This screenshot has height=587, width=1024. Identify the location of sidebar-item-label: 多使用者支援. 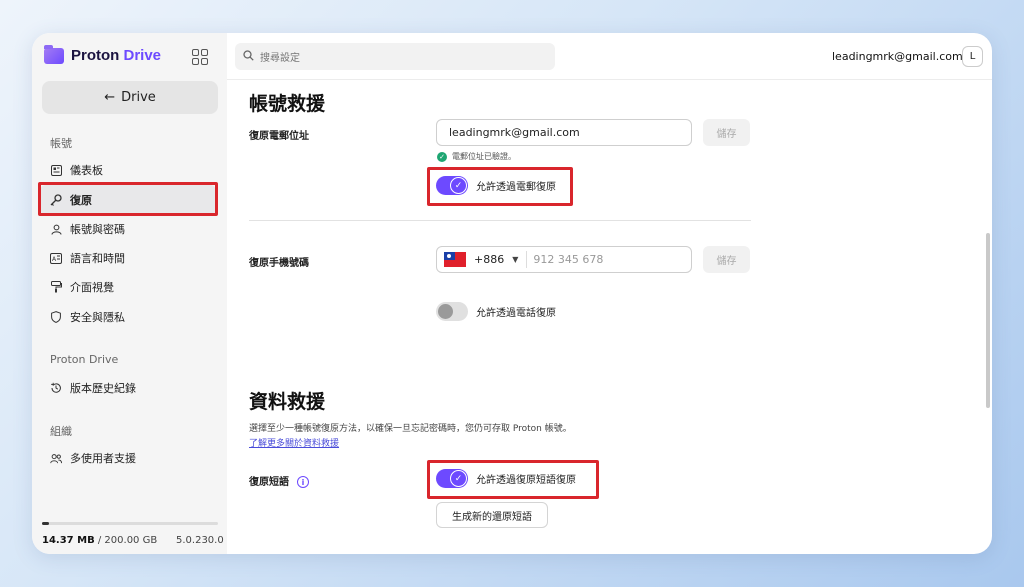
(103, 458).